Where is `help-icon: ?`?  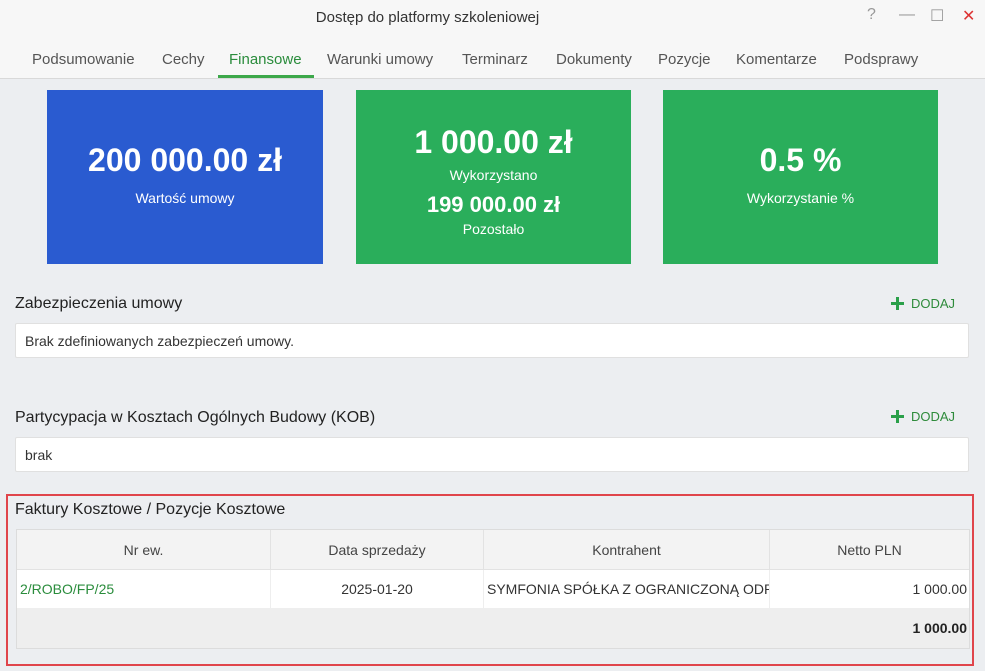
help-icon: ? is located at coordinates (871, 15).